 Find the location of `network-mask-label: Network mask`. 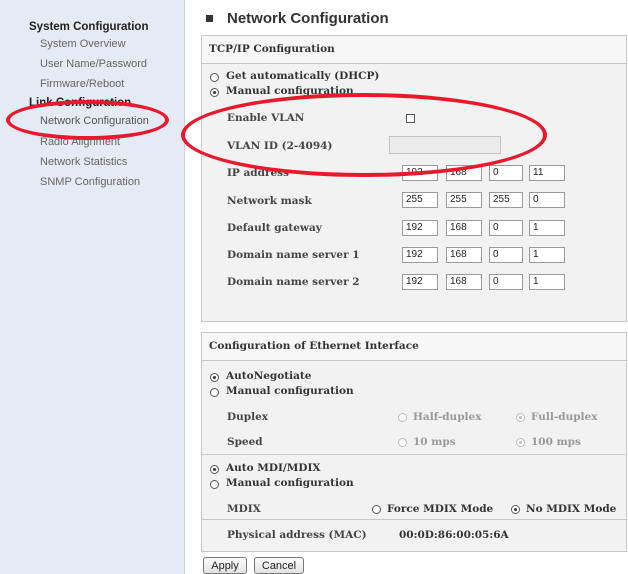

network-mask-label: Network mask is located at coordinates (269, 201).